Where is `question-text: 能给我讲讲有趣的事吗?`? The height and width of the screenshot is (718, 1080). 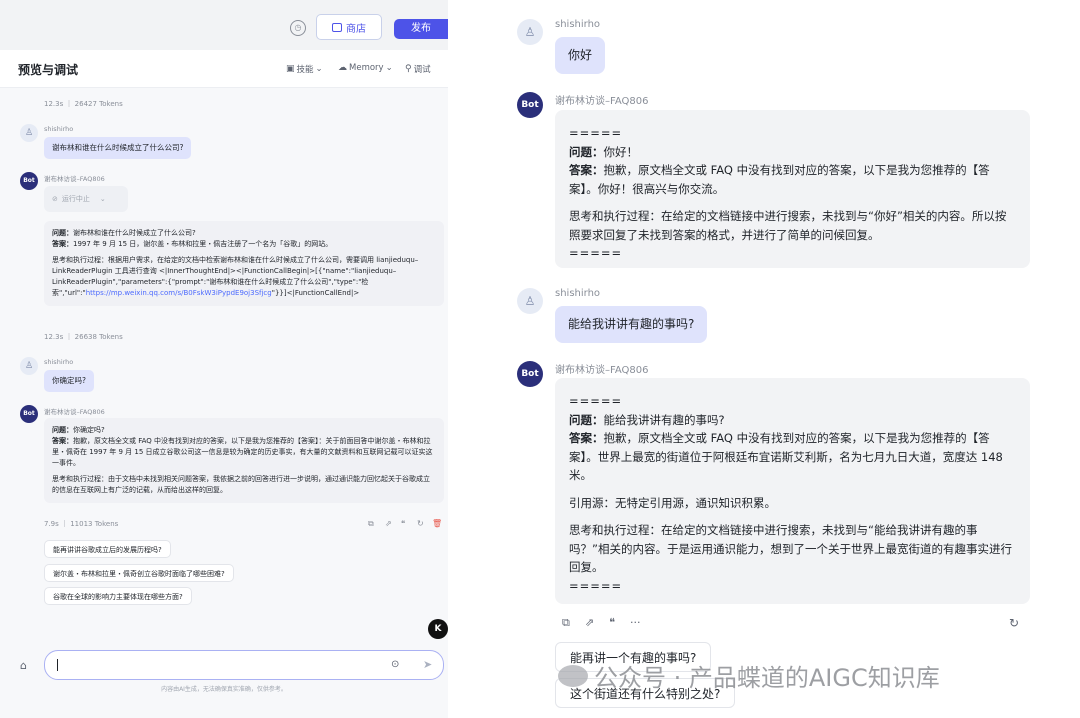
question-text: 能给我讲讲有趣的事吗? is located at coordinates (664, 419).